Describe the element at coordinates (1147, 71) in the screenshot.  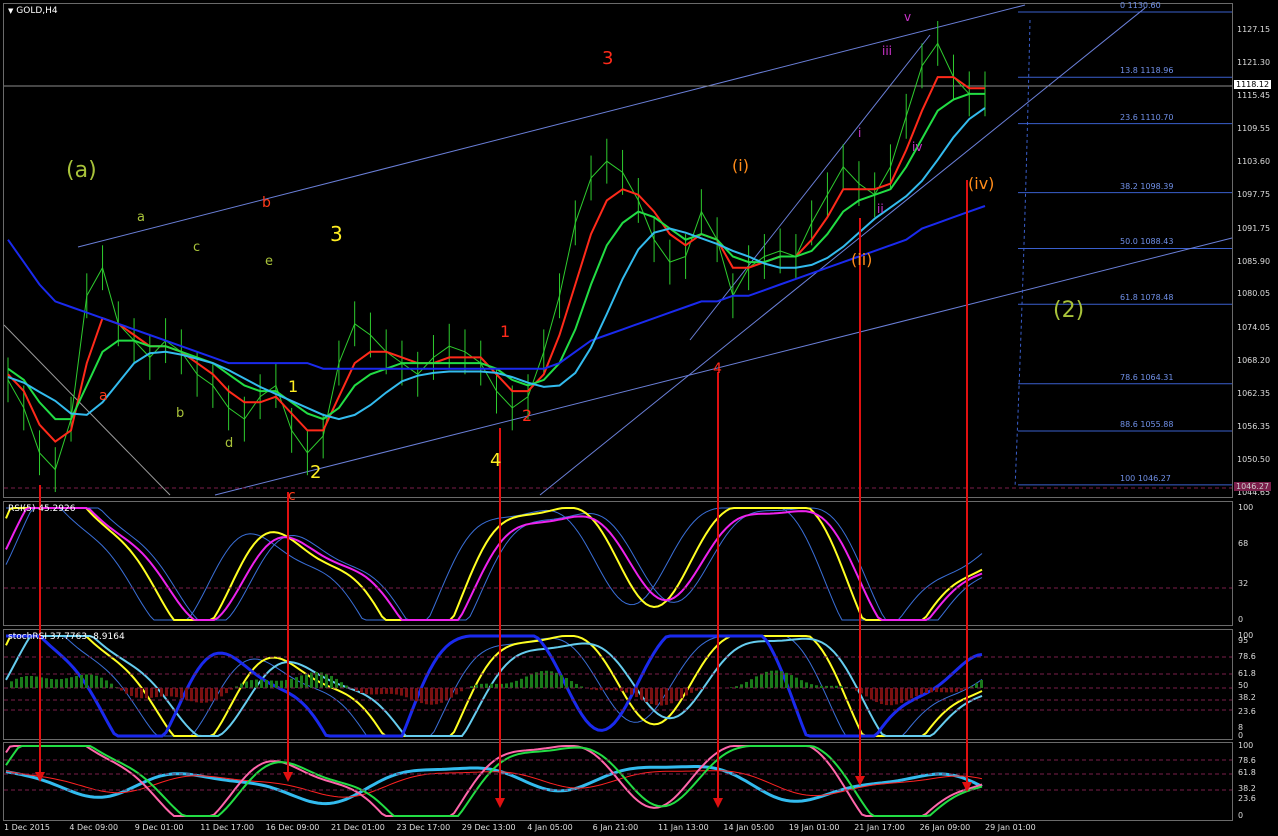
I see `fib-level-label: 13.8 1118.96` at that location.